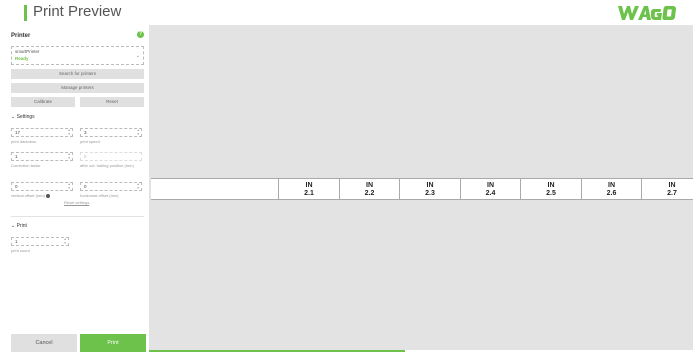 The width and height of the screenshot is (693, 360). I want to click on marker-line-2: 2.2, so click(369, 193).